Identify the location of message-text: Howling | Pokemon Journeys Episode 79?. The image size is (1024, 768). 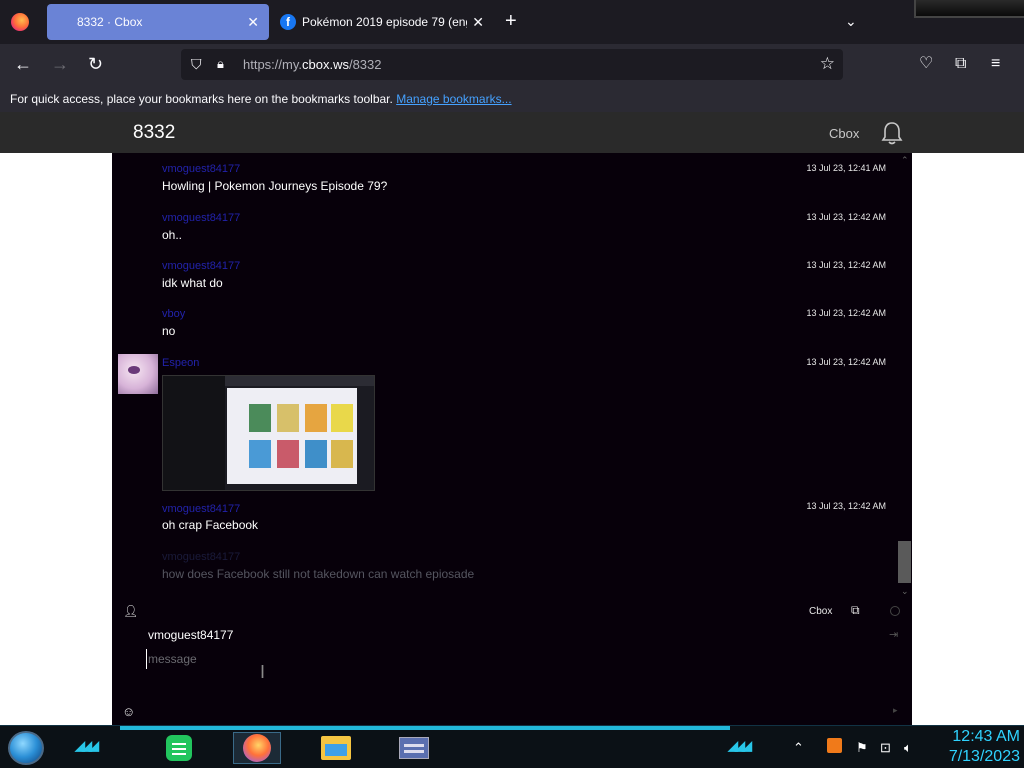
(275, 186).